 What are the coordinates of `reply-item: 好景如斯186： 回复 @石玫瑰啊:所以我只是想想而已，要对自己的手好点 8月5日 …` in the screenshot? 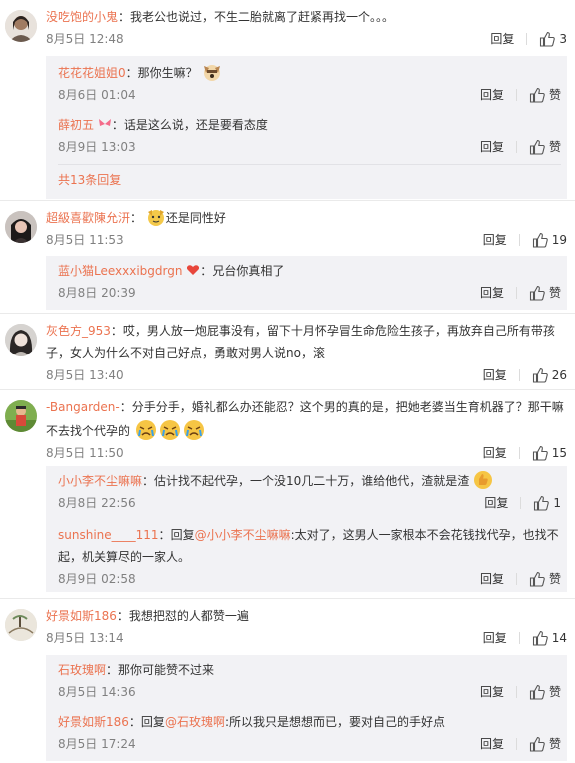 It's located at (309, 733).